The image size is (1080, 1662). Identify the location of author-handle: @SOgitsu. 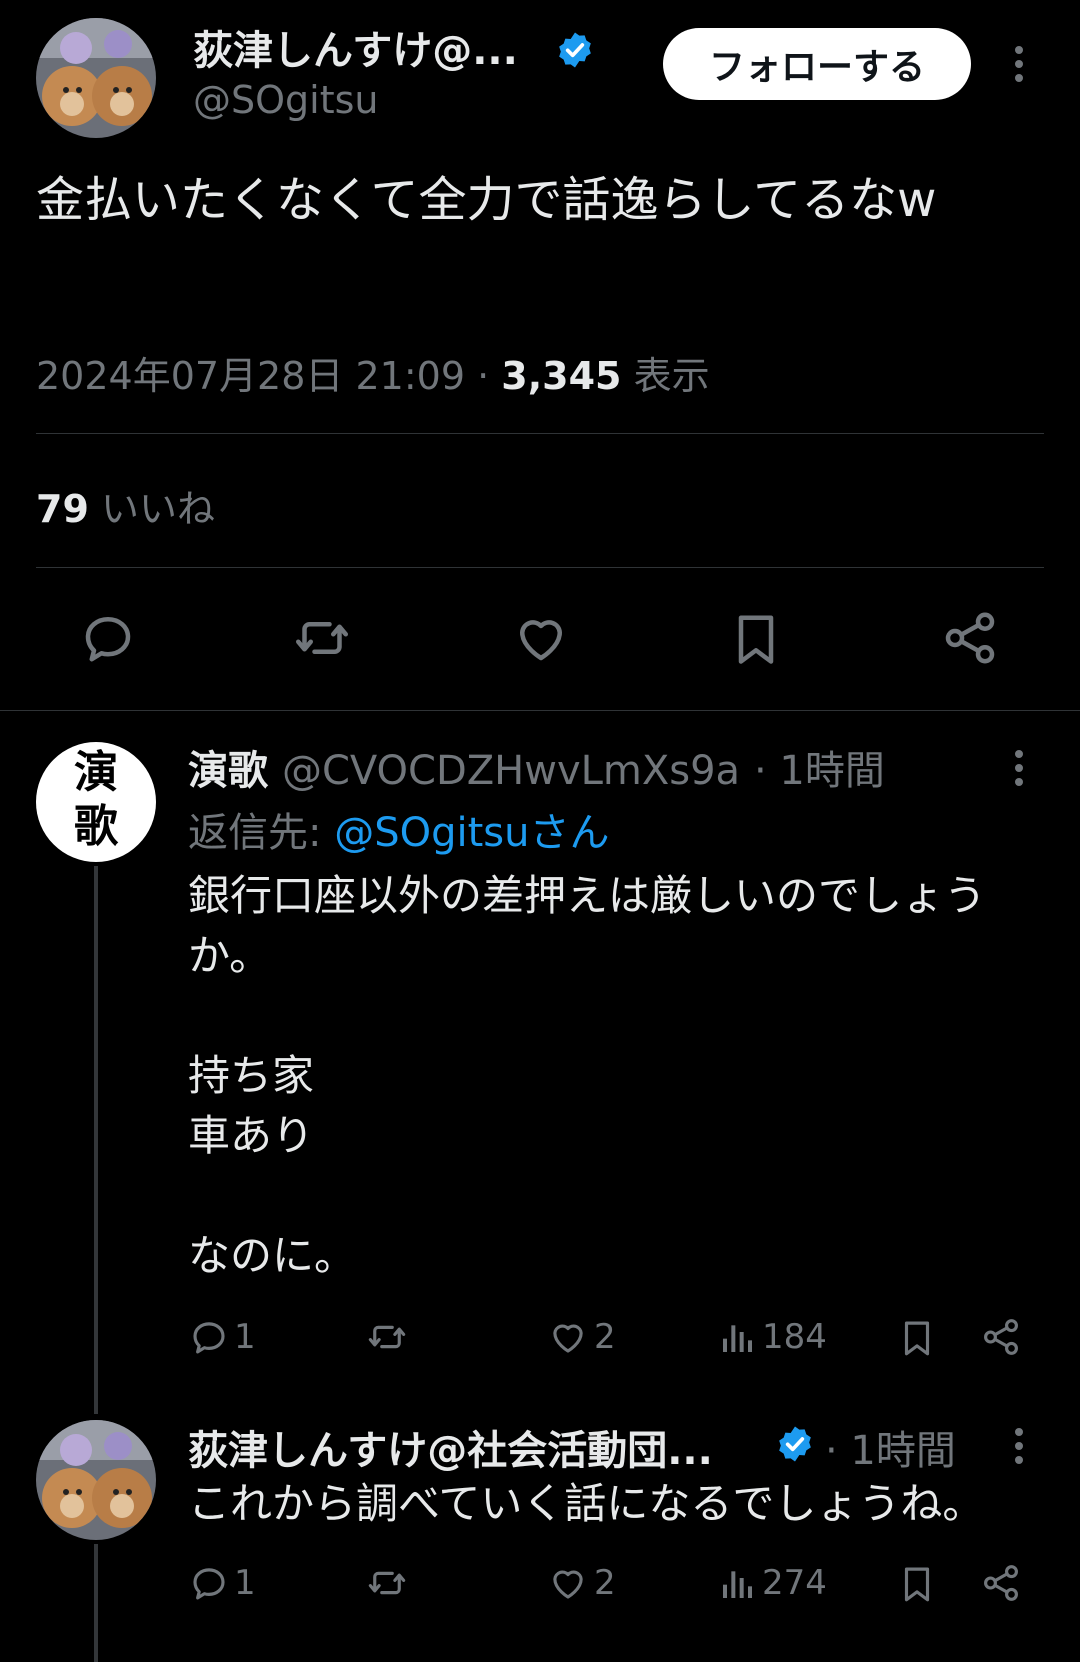
(286, 100).